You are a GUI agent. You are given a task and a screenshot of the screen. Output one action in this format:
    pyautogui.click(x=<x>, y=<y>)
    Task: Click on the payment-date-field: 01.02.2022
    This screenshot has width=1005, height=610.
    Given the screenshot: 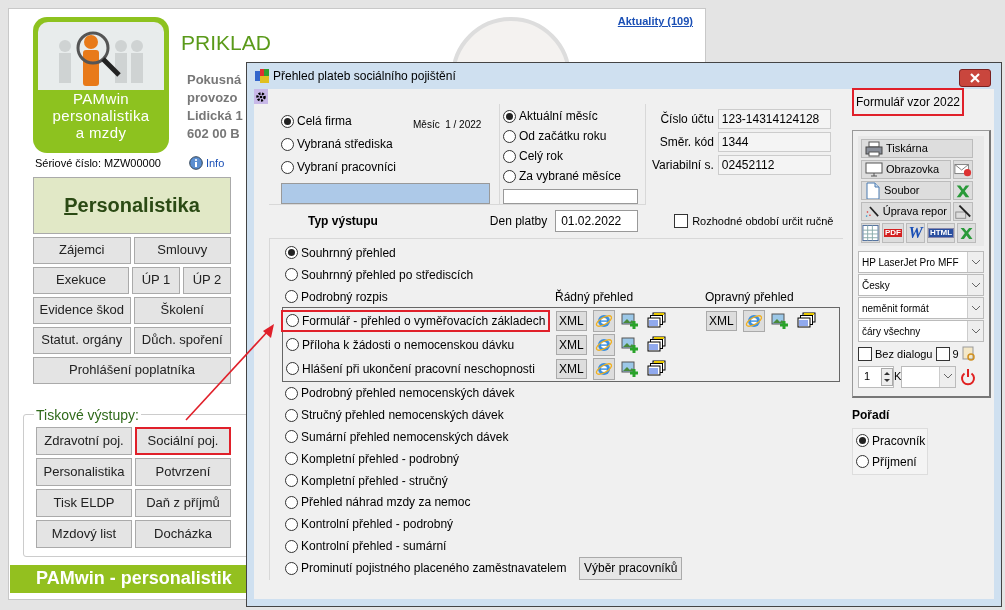 What is the action you would take?
    pyautogui.click(x=597, y=221)
    